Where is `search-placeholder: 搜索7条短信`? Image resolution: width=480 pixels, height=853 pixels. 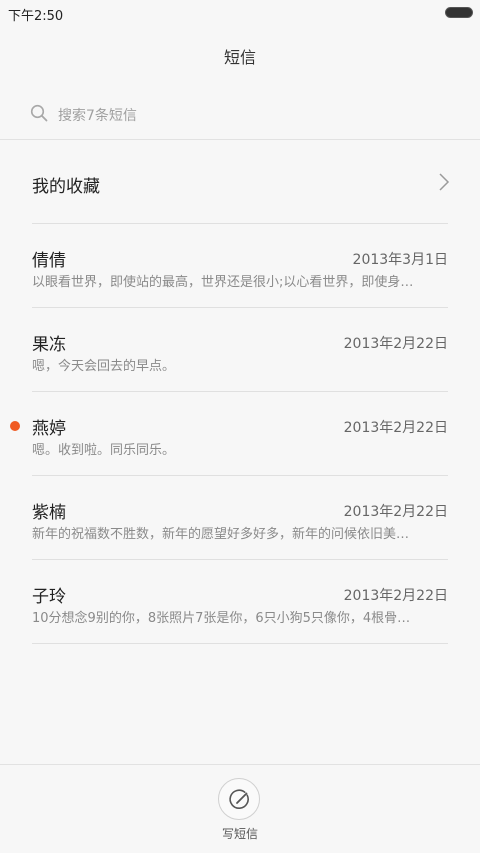 search-placeholder: 搜索7条短信 is located at coordinates (97, 116).